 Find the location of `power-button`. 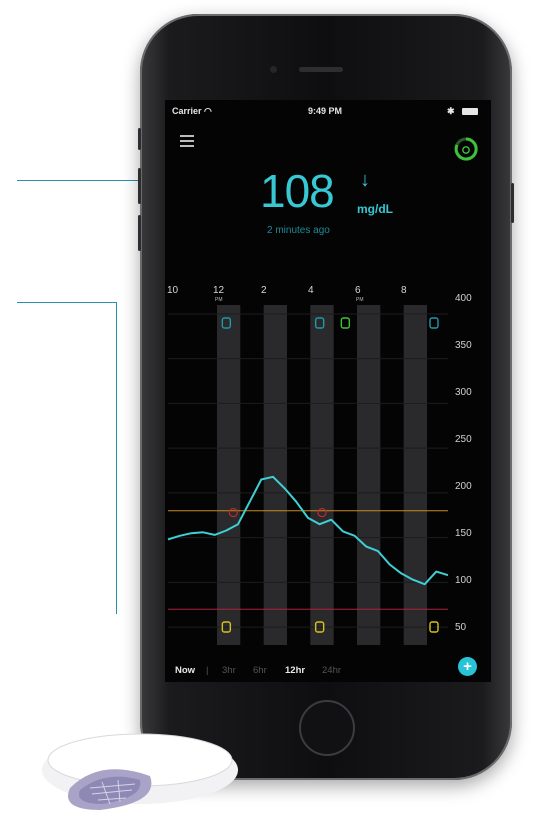

power-button is located at coordinates (512, 203).